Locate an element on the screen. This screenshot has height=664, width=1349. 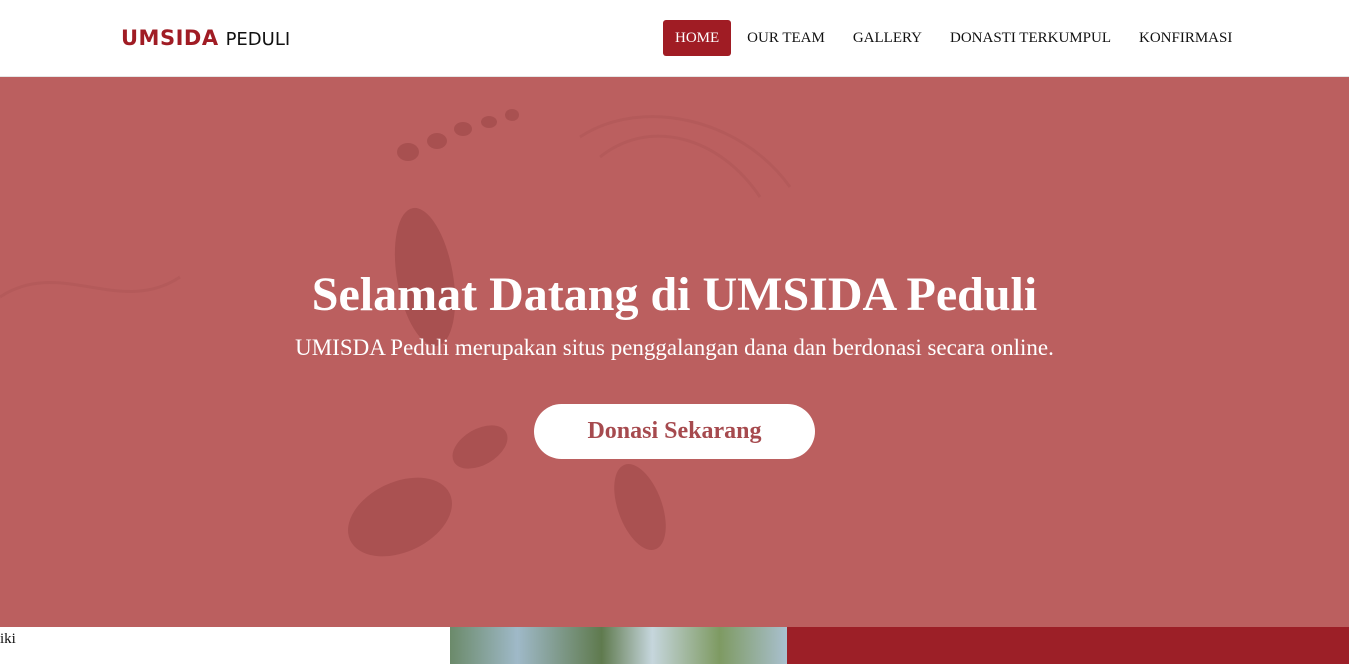
site-logo: UMSIDA PEDULI is located at coordinates (205, 39).